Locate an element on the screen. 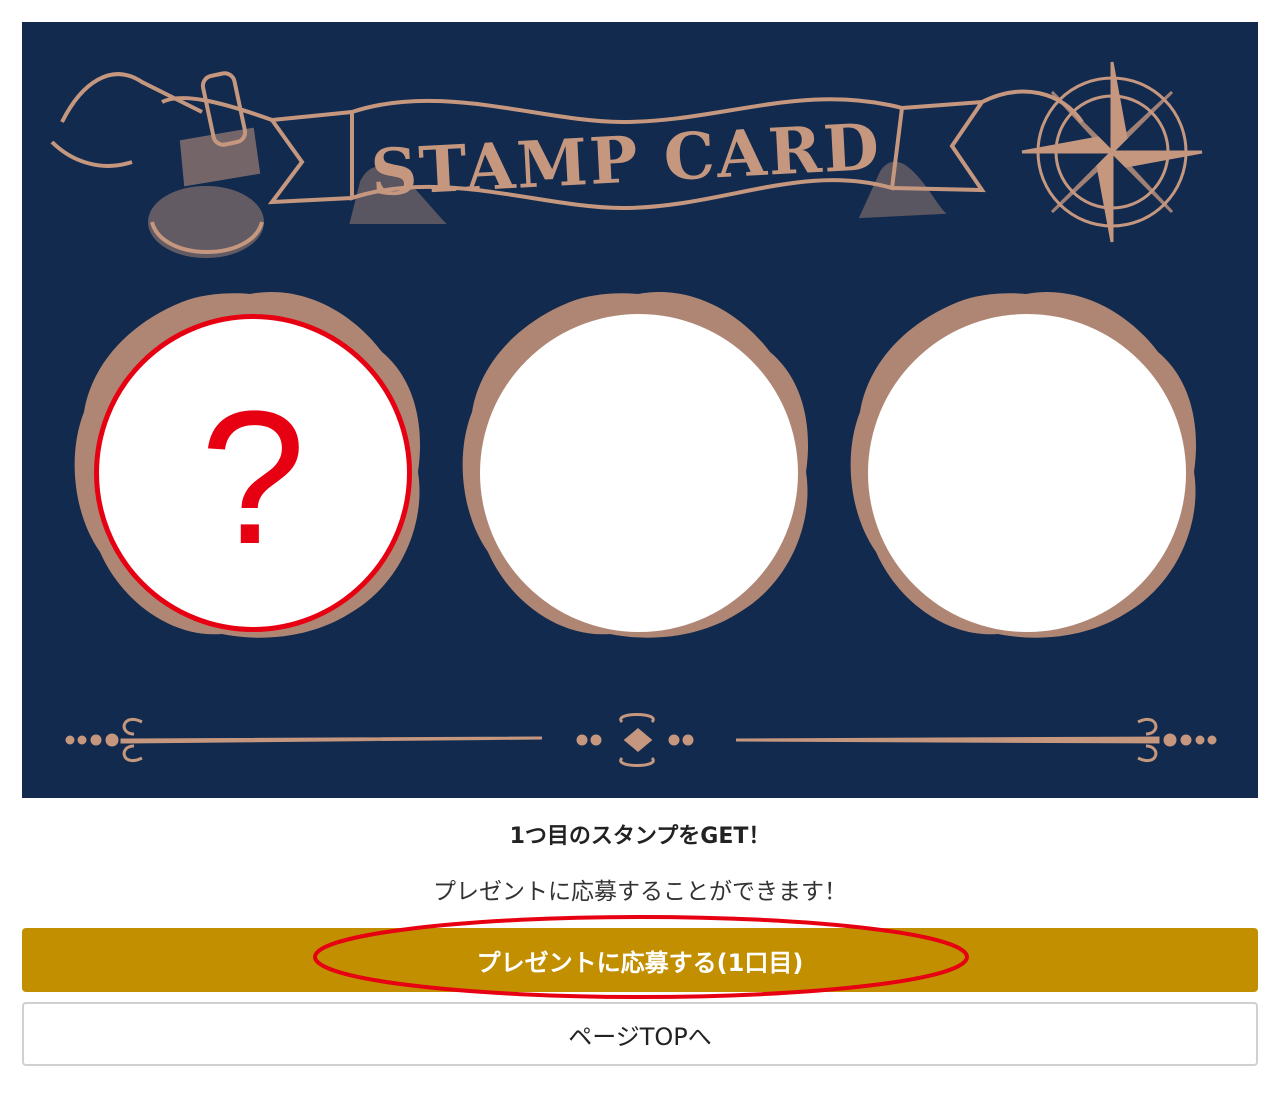 The width and height of the screenshot is (1282, 1094). wax-stamp-tool-icon is located at coordinates (157, 164).